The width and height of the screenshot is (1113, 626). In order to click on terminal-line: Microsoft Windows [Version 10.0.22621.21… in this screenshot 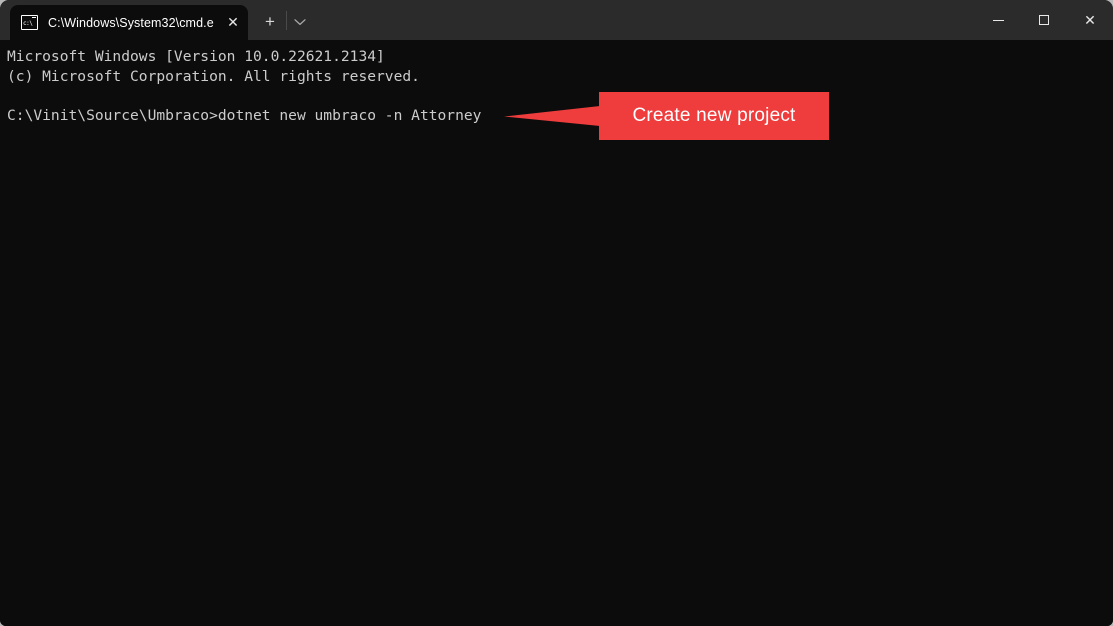, I will do `click(196, 56)`.